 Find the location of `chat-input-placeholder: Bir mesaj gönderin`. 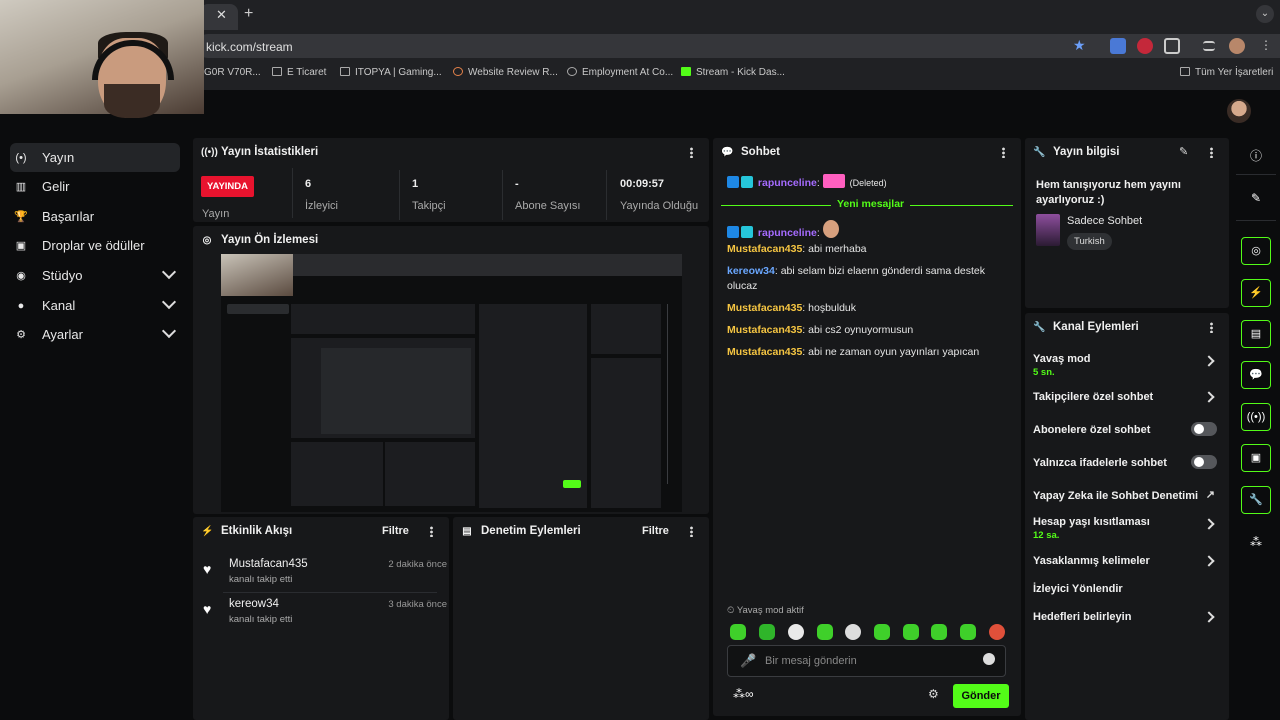

chat-input-placeholder: Bir mesaj gönderin is located at coordinates (811, 661).